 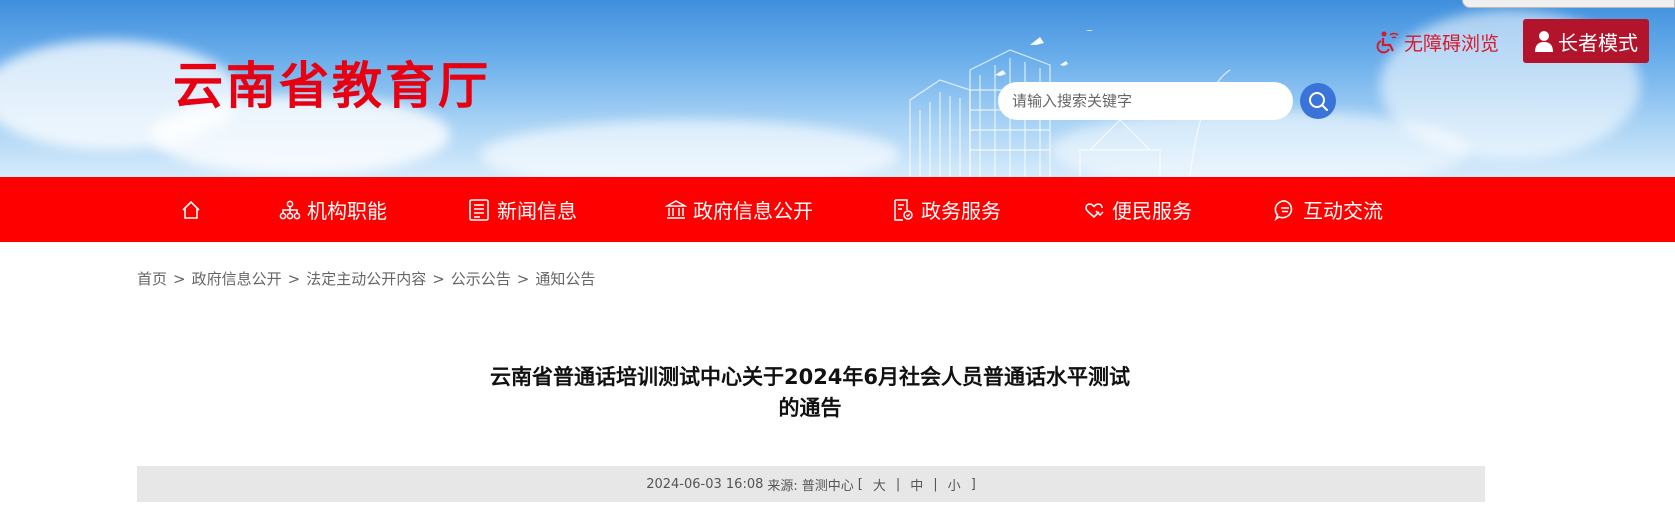 What do you see at coordinates (1598, 42) in the screenshot?
I see `elder-mode-label: 长者模式` at bounding box center [1598, 42].